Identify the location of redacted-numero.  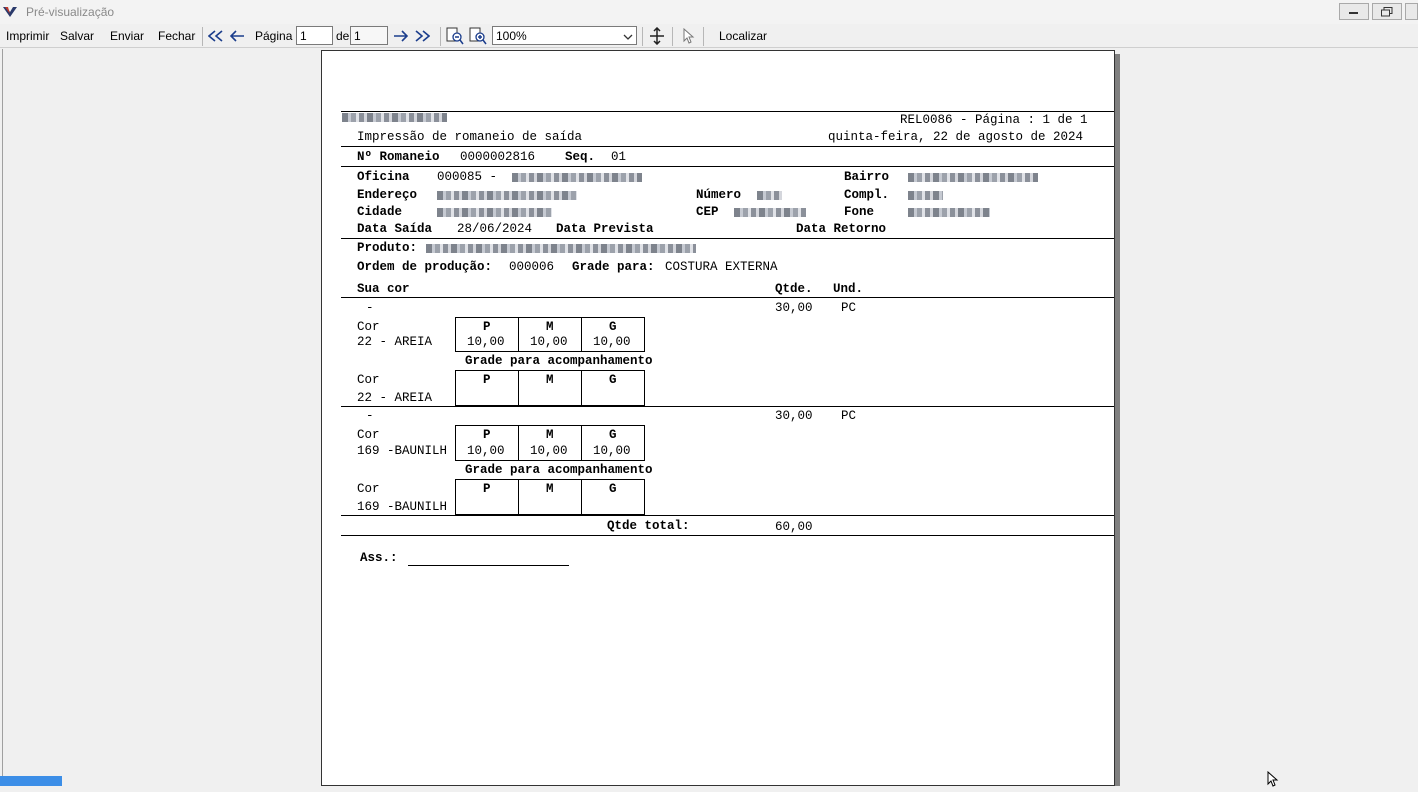
(769, 195).